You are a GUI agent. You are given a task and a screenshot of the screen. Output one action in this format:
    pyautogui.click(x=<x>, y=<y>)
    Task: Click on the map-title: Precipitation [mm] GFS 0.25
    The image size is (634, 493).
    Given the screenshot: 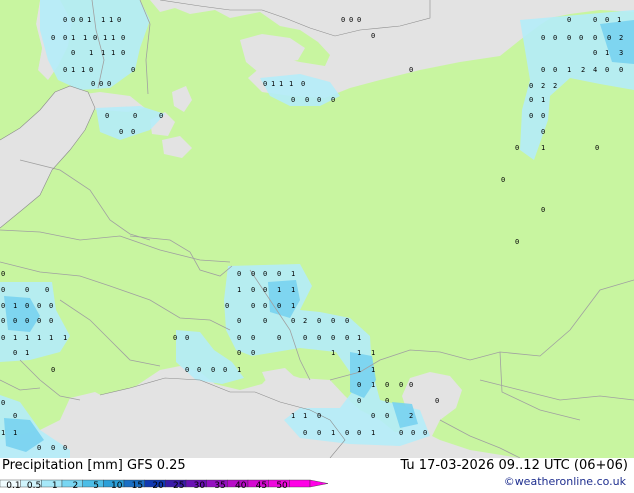 What is the action you would take?
    pyautogui.click(x=94, y=465)
    